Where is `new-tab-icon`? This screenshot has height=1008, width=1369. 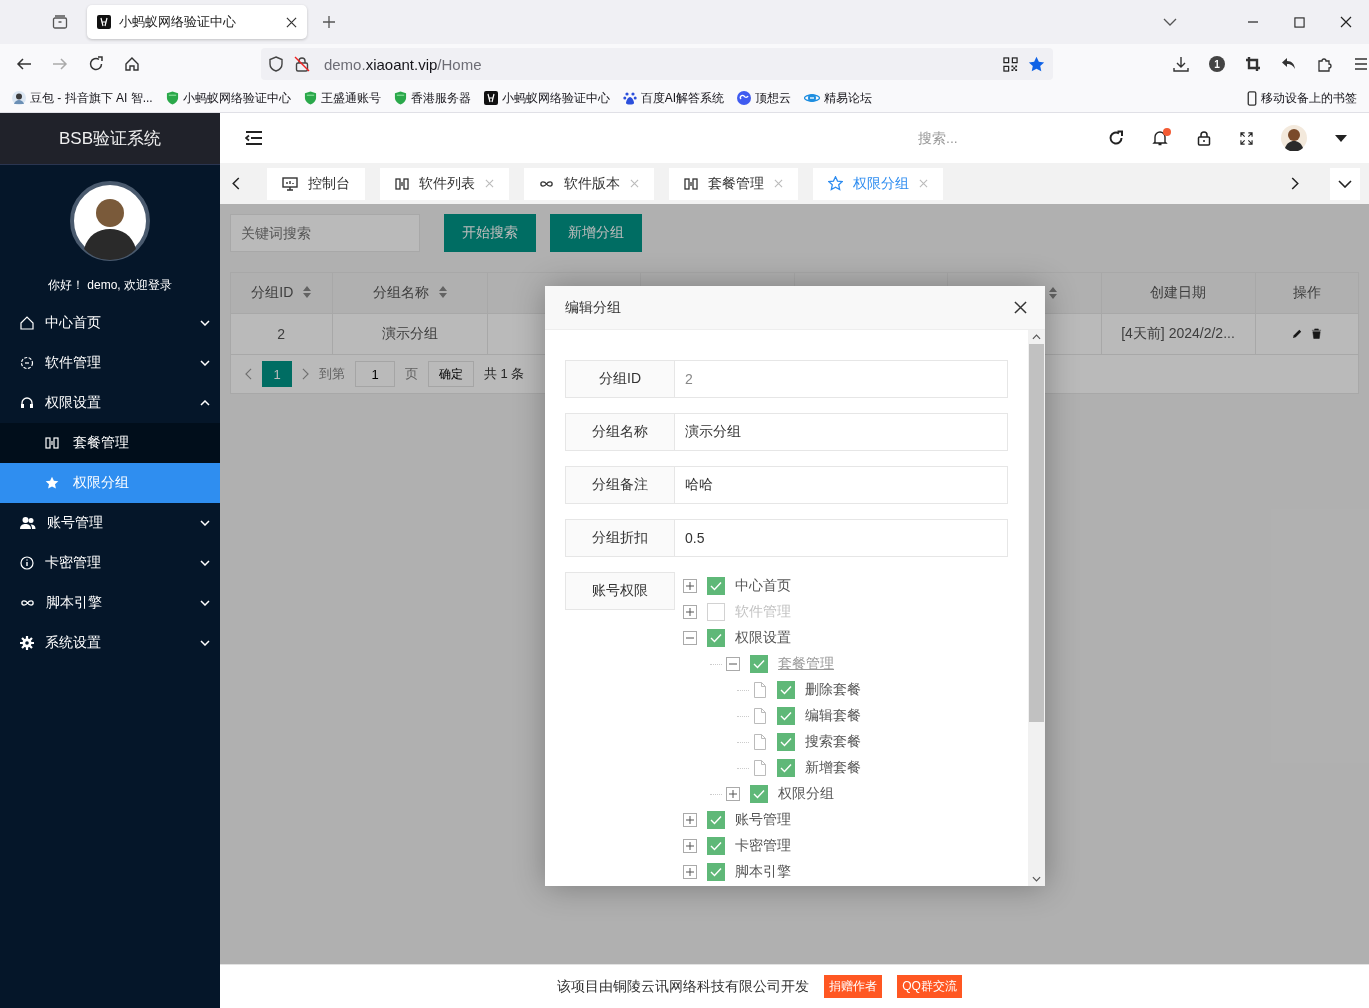
new-tab-icon is located at coordinates (329, 22).